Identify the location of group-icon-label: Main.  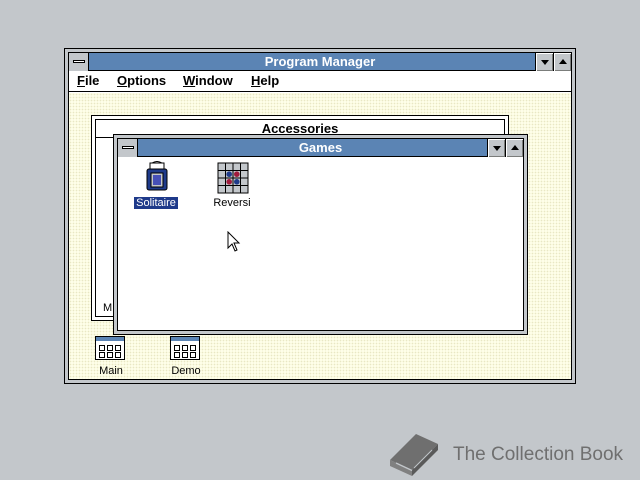
(111, 371).